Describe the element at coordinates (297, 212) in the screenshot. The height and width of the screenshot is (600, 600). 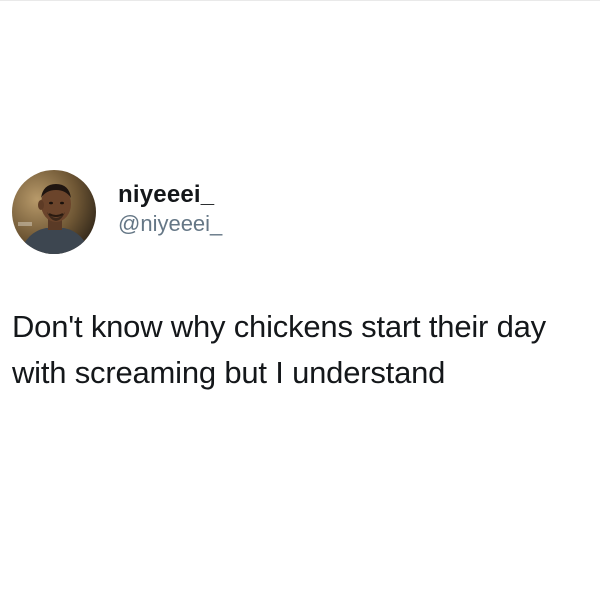
I see `tweet-header: niyeeei_ @niyeeei_` at that location.